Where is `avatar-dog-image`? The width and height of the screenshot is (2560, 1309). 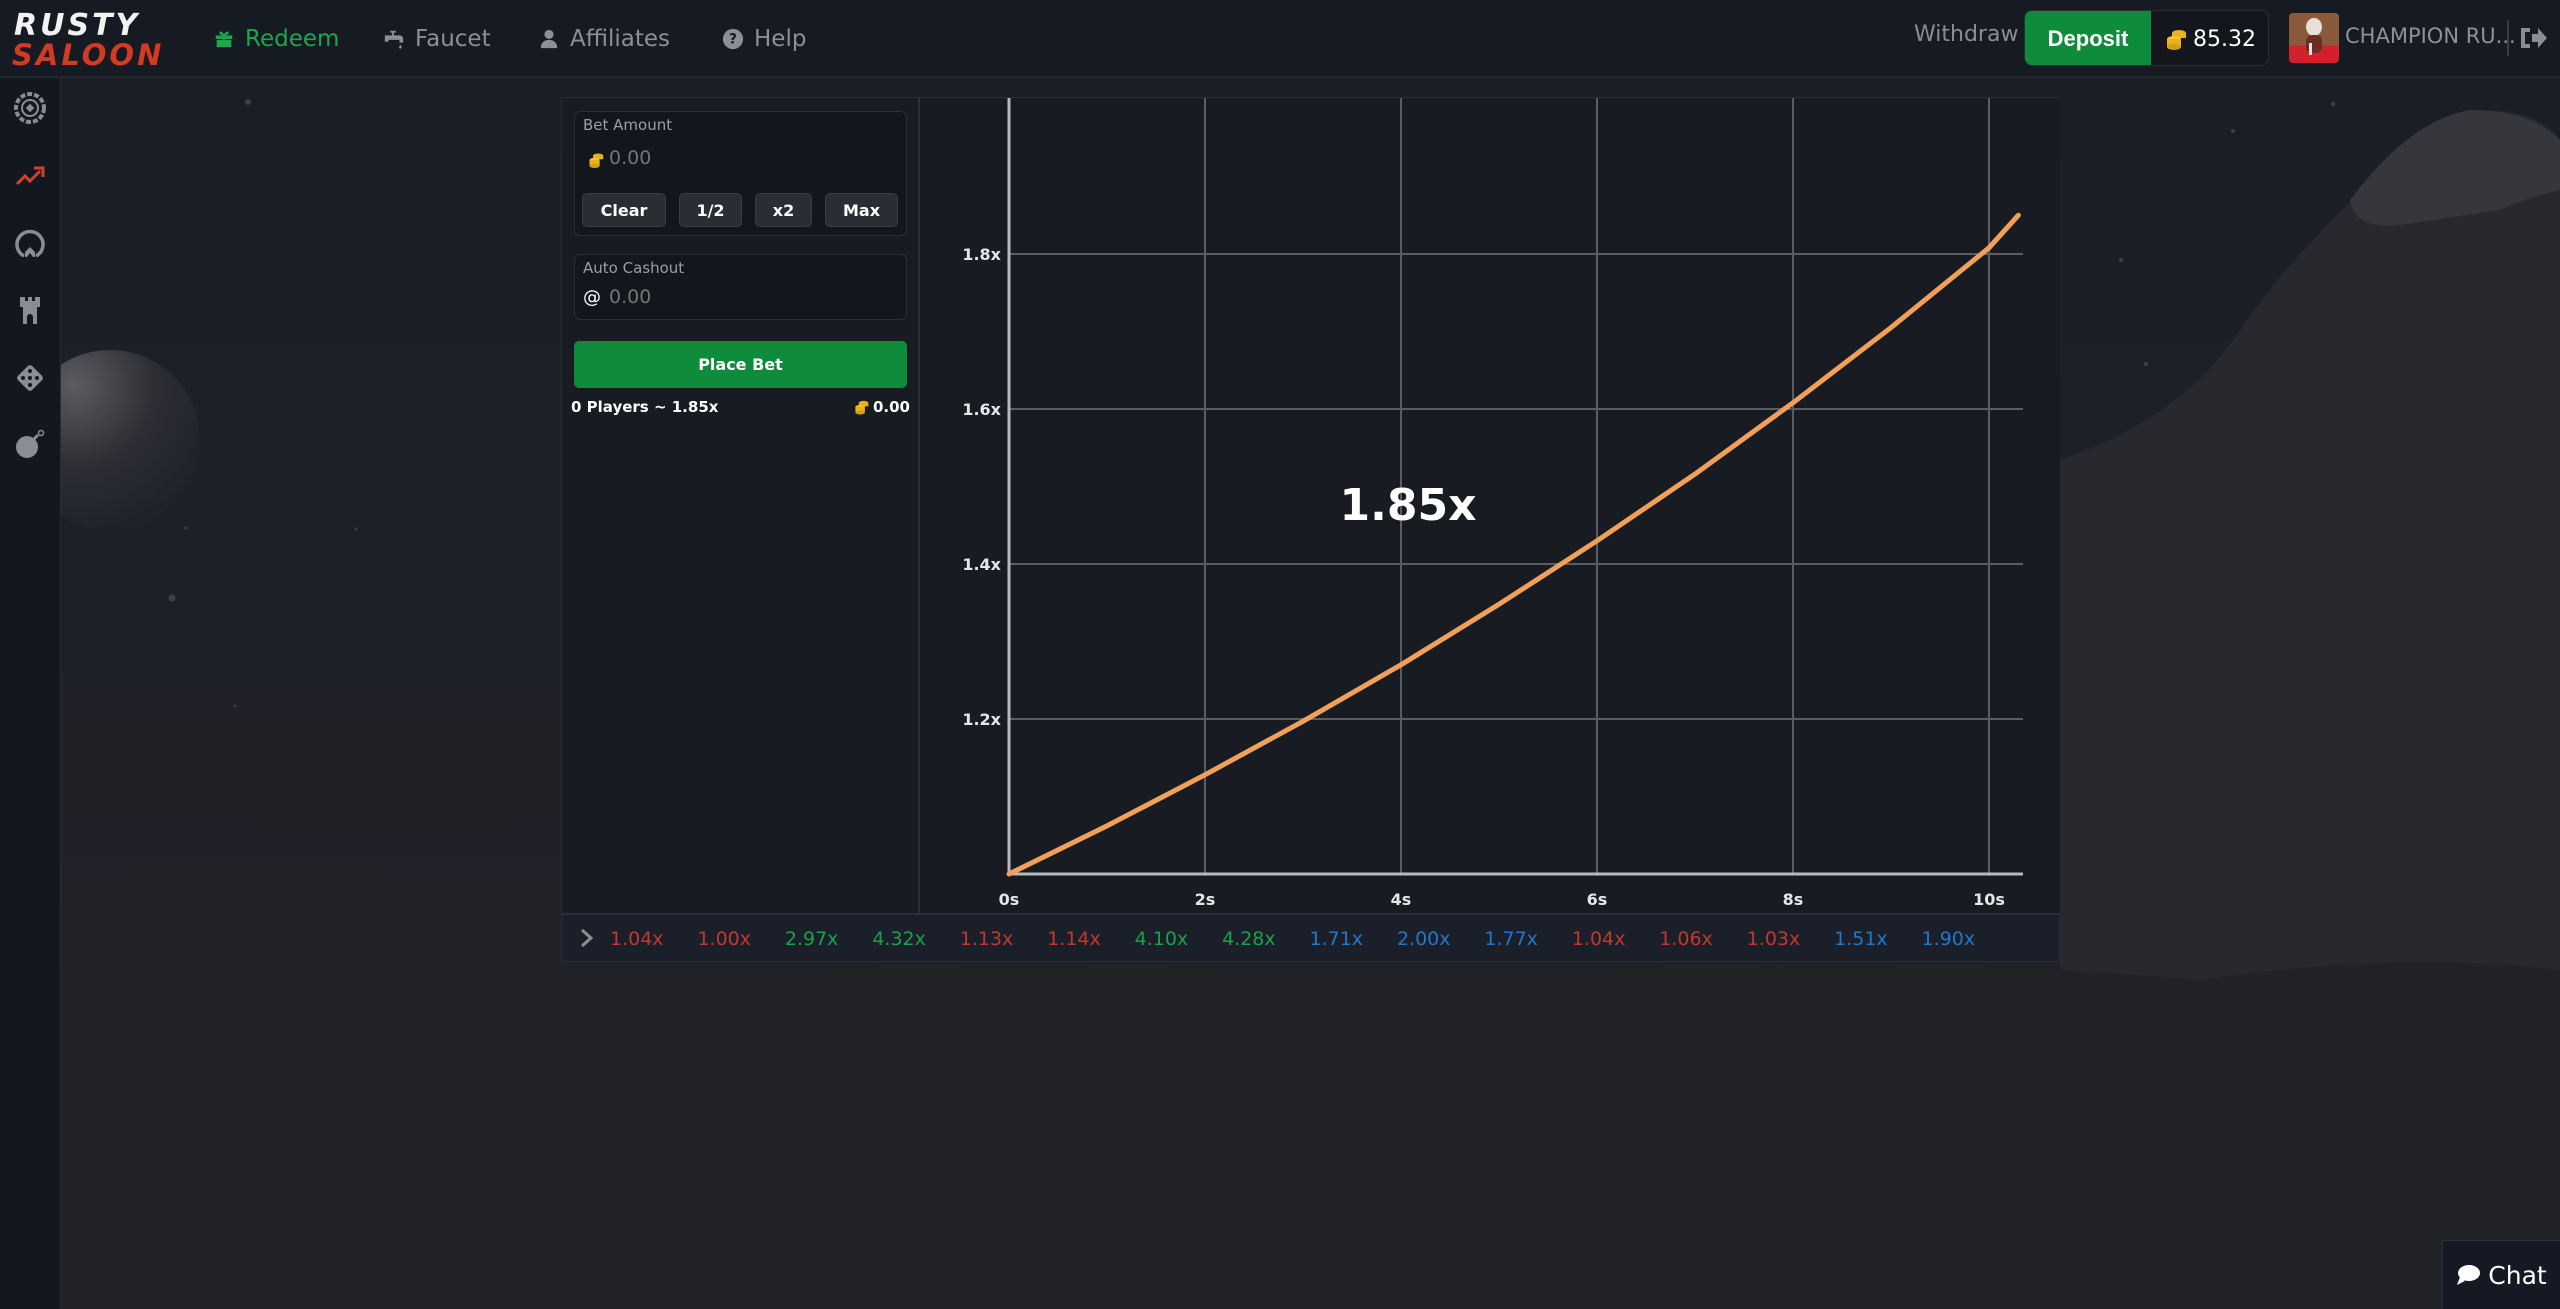 avatar-dog-image is located at coordinates (2314, 36).